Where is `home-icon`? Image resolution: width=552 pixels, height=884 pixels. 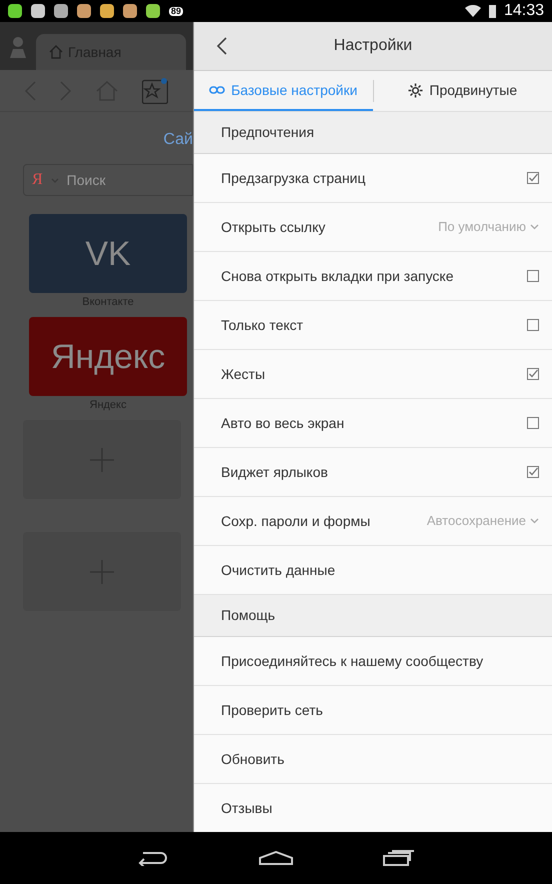 home-icon is located at coordinates (56, 52).